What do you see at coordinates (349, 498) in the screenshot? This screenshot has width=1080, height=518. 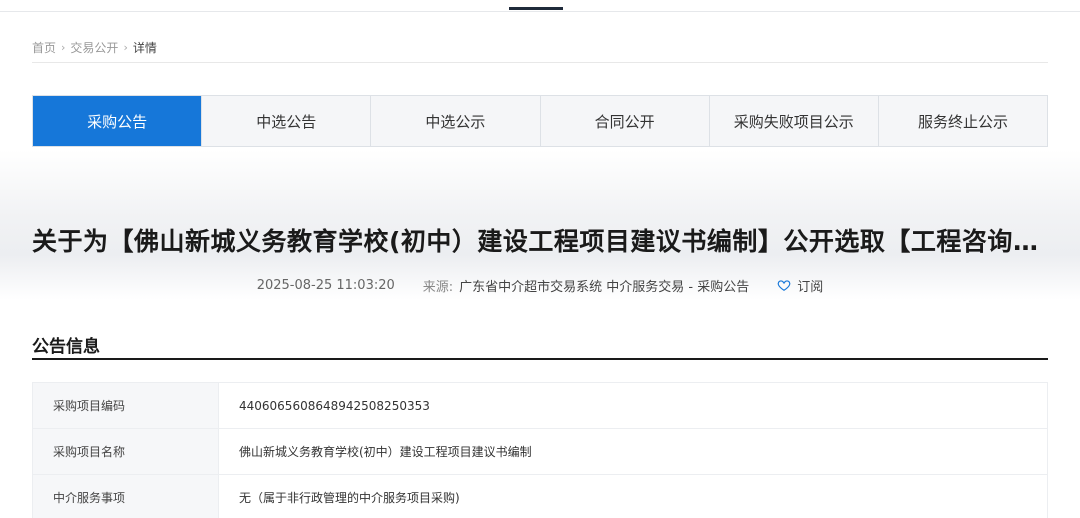 I see `row-value: 无（属于非行政管理的中介服务项目采购)` at bounding box center [349, 498].